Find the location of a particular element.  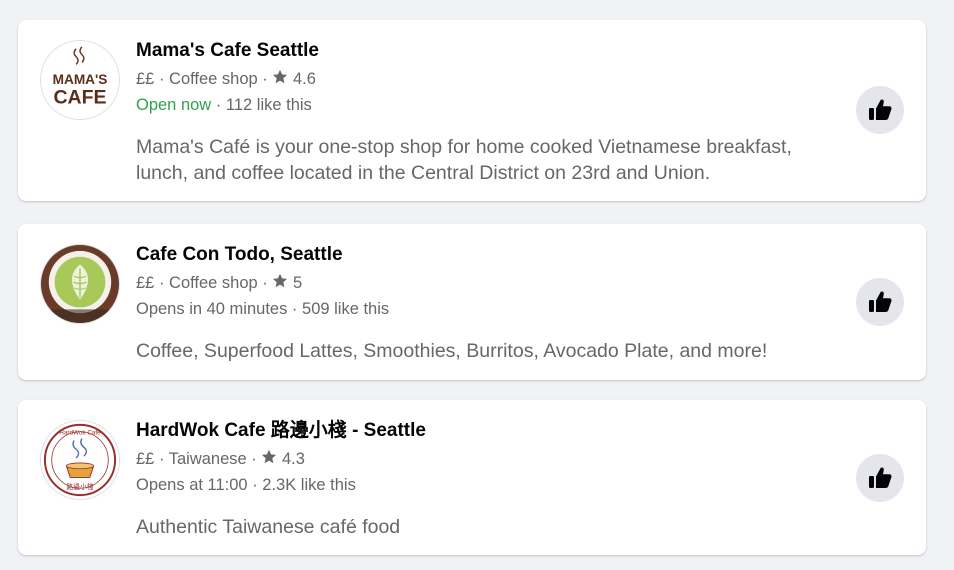

place-meta: ££ · Taiwanese · 4.3 is located at coordinates (220, 458).